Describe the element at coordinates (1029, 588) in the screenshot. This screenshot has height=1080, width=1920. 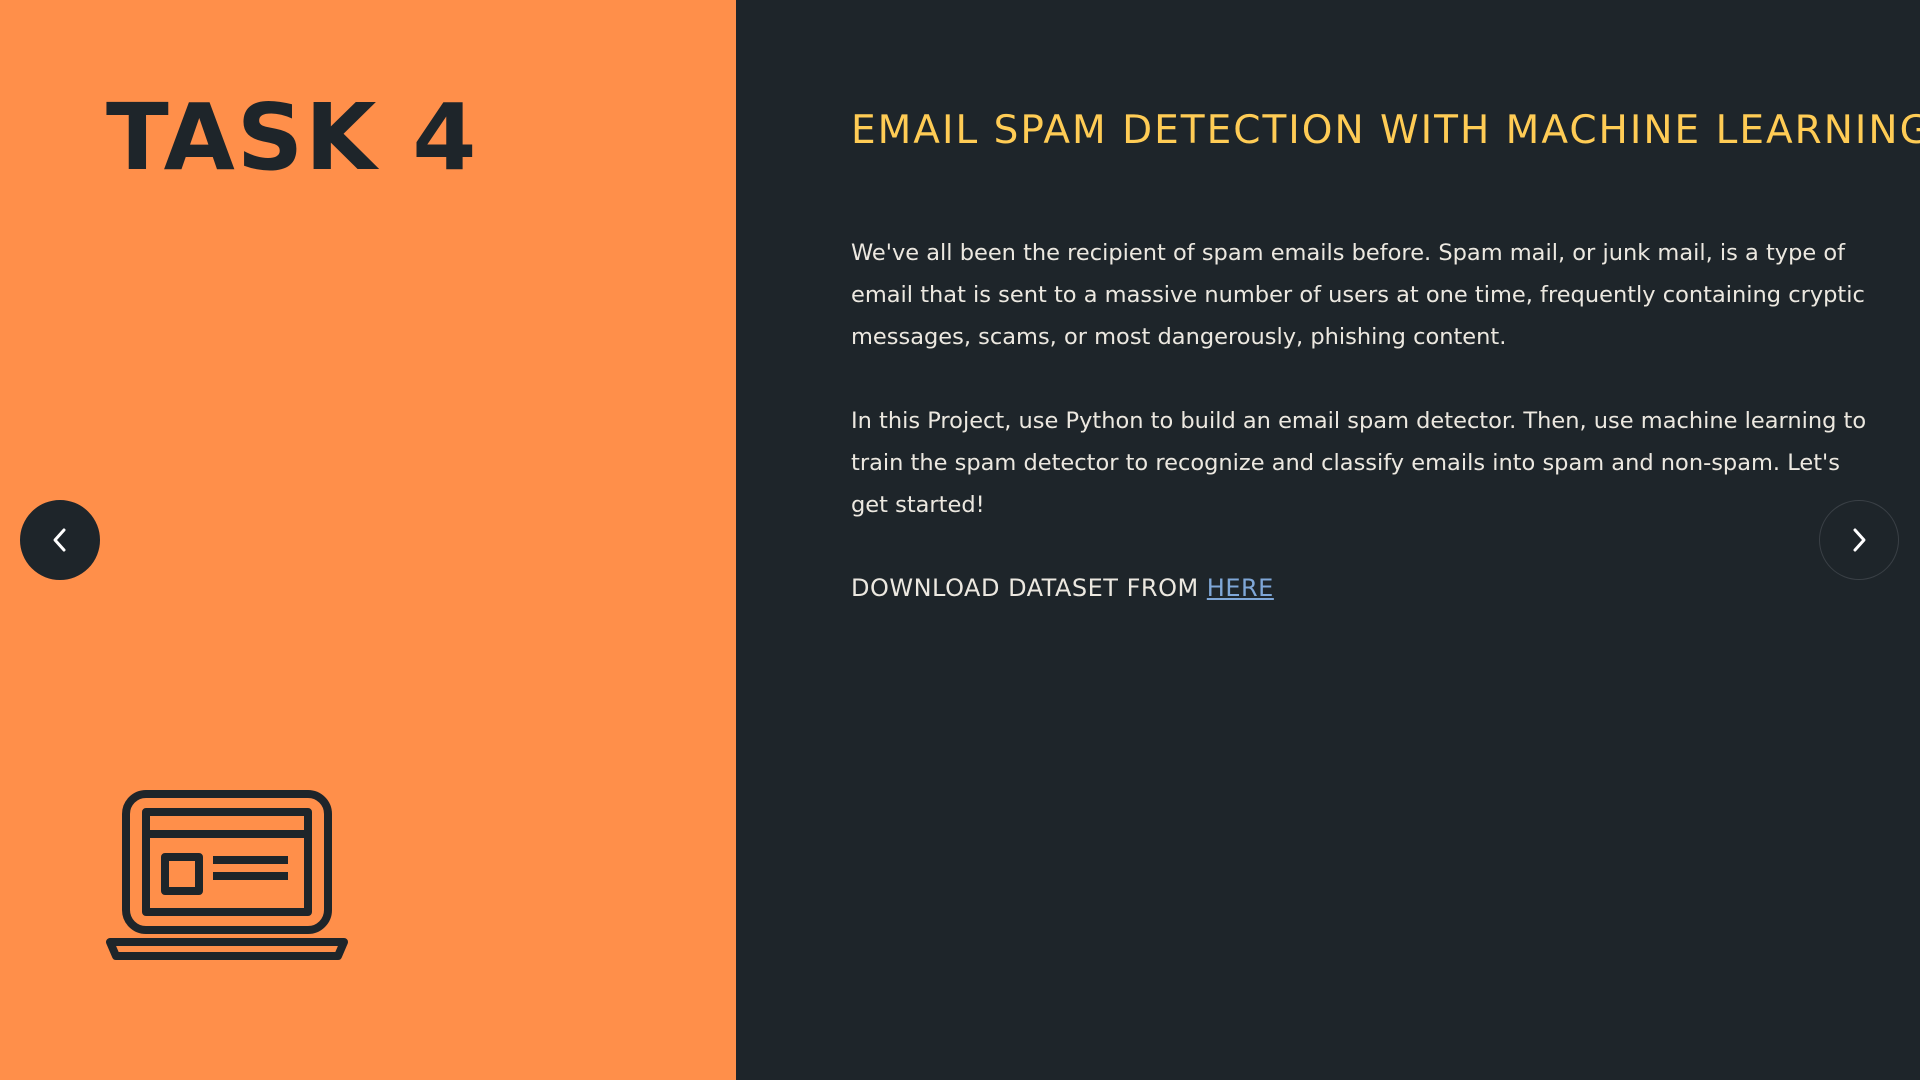
I see `download-label: DOWNLOAD DATASET FROM` at that location.